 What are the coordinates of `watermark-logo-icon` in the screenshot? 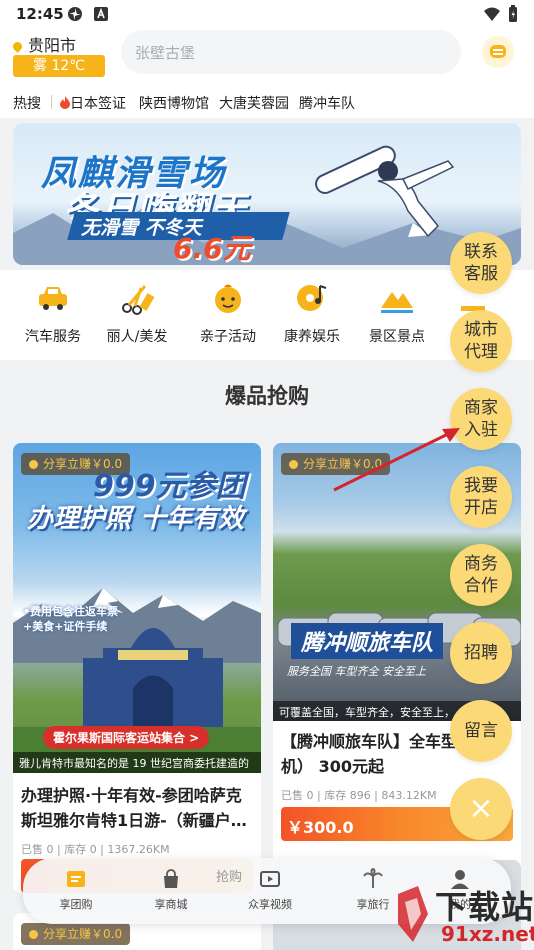 It's located at (413, 914).